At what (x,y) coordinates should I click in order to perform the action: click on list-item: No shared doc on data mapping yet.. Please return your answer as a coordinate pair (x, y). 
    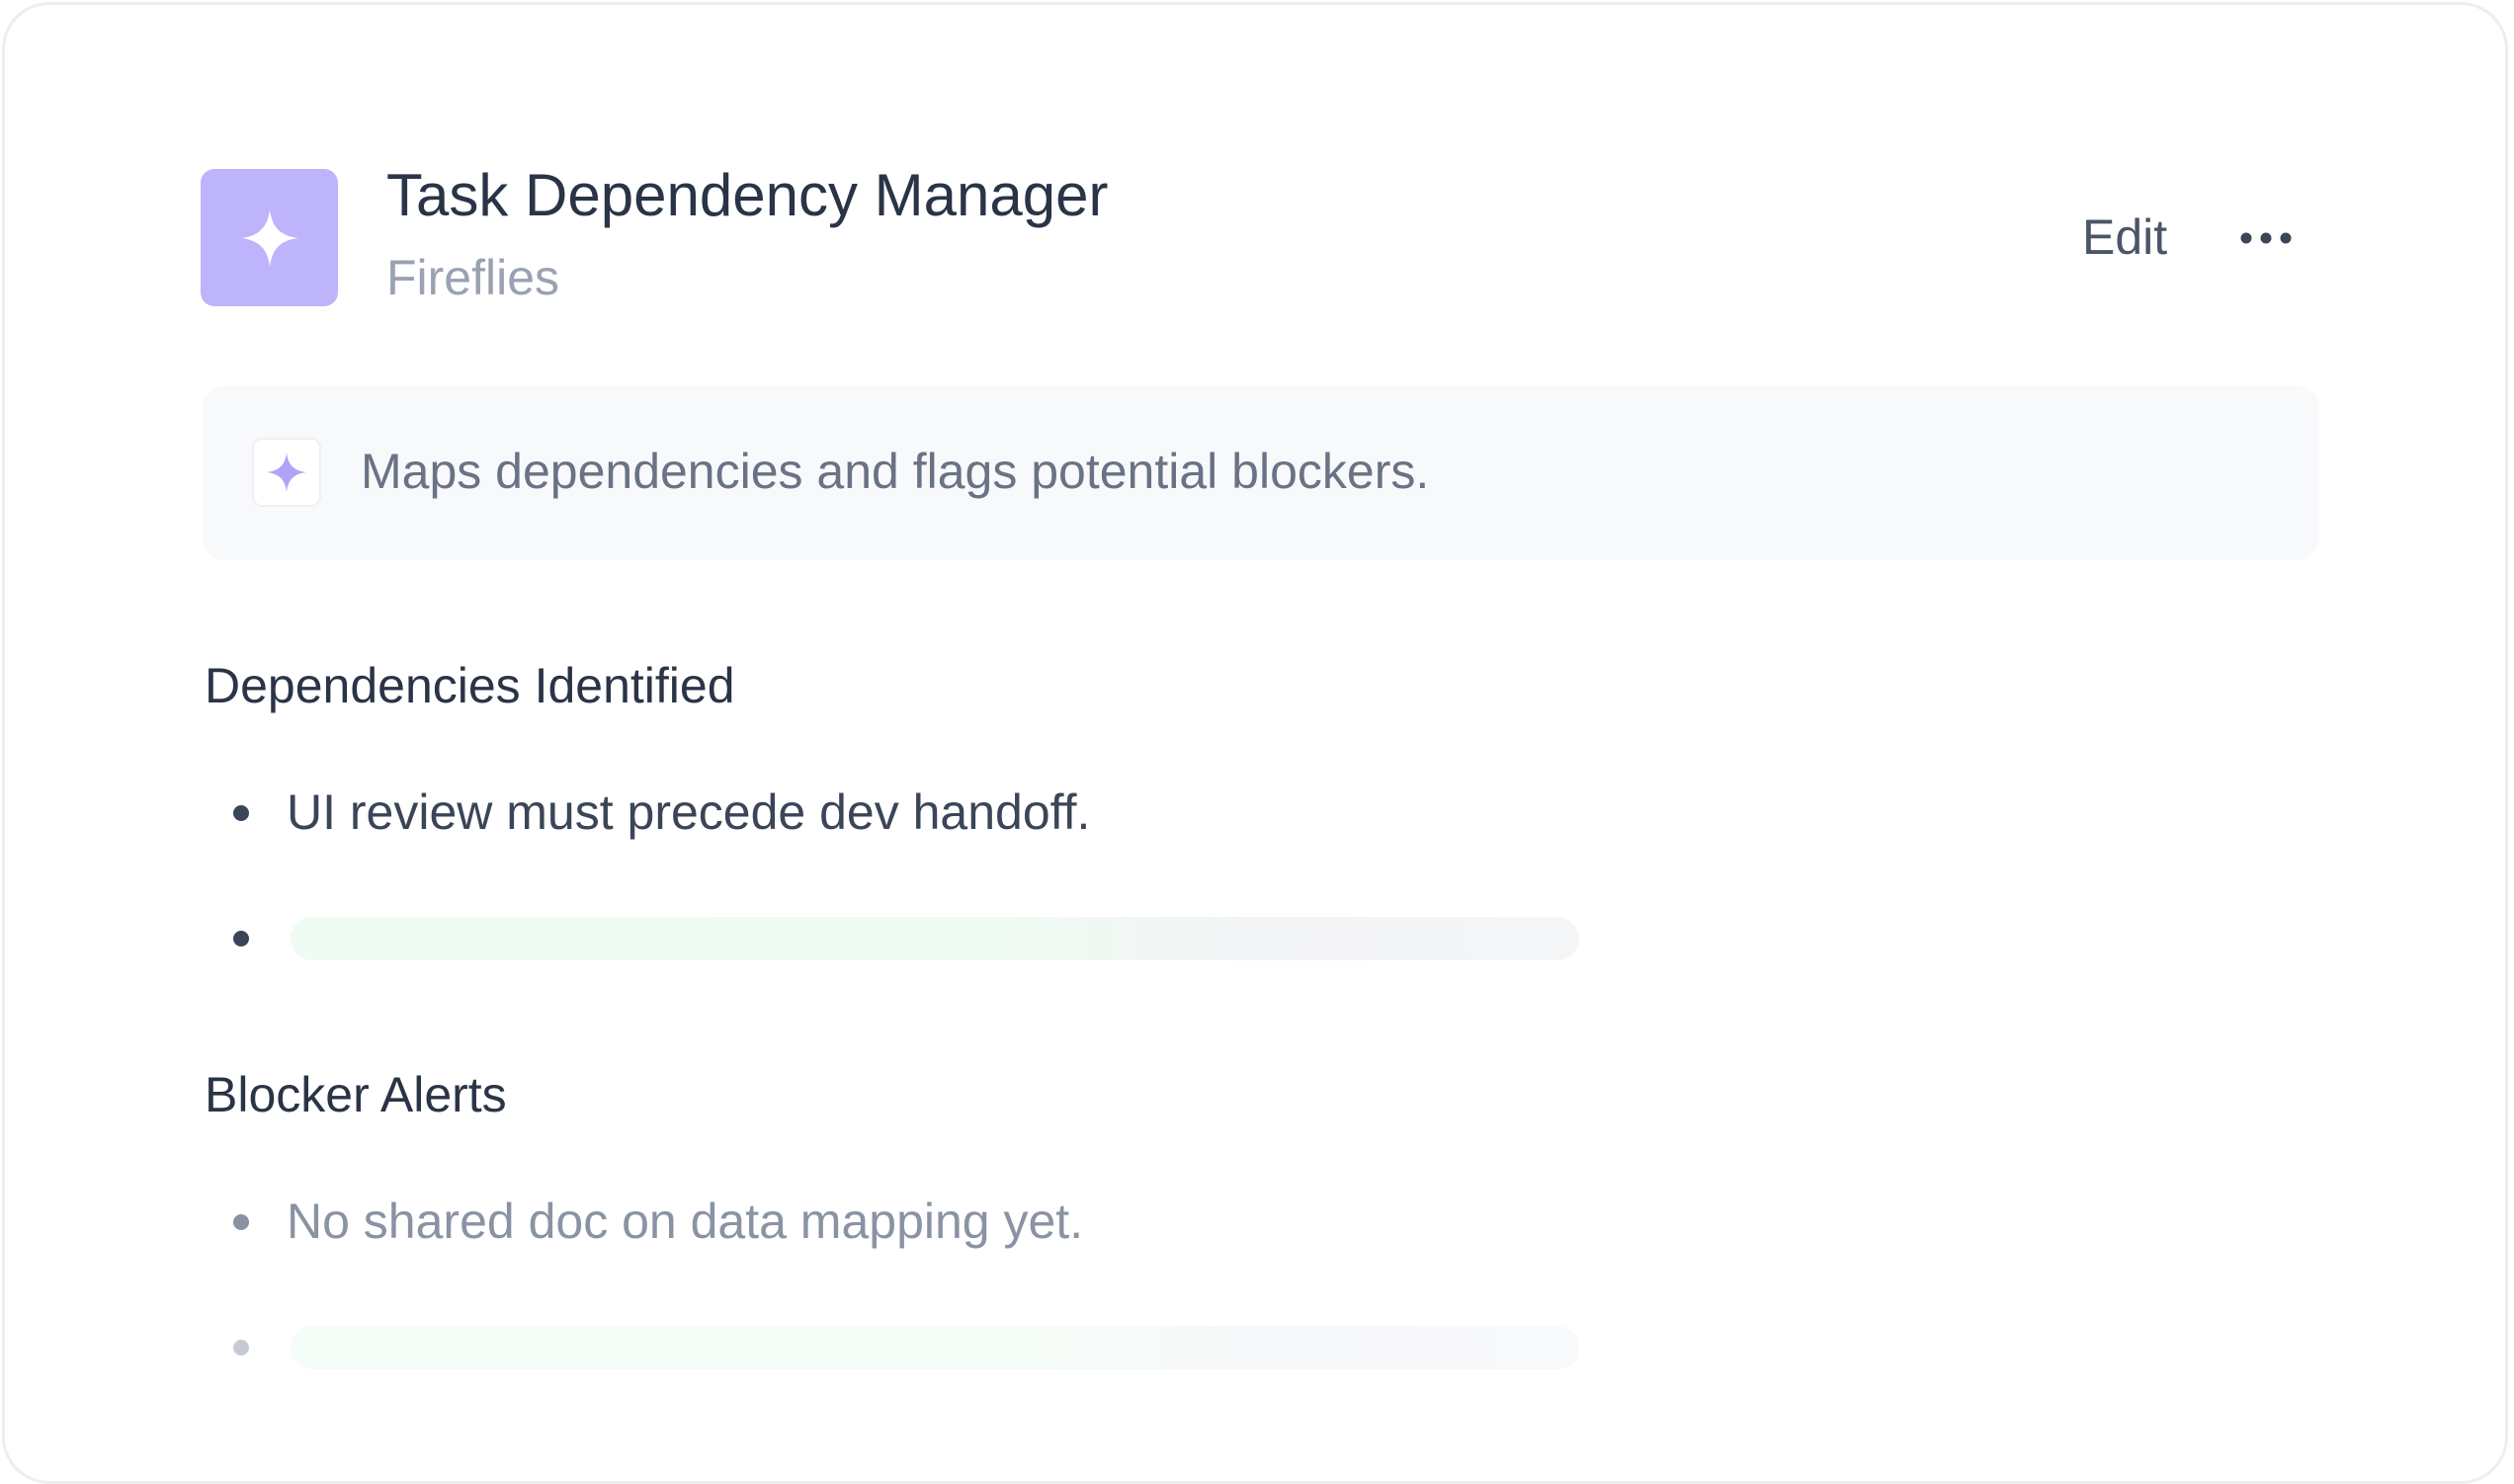
    Looking at the image, I should click on (685, 1221).